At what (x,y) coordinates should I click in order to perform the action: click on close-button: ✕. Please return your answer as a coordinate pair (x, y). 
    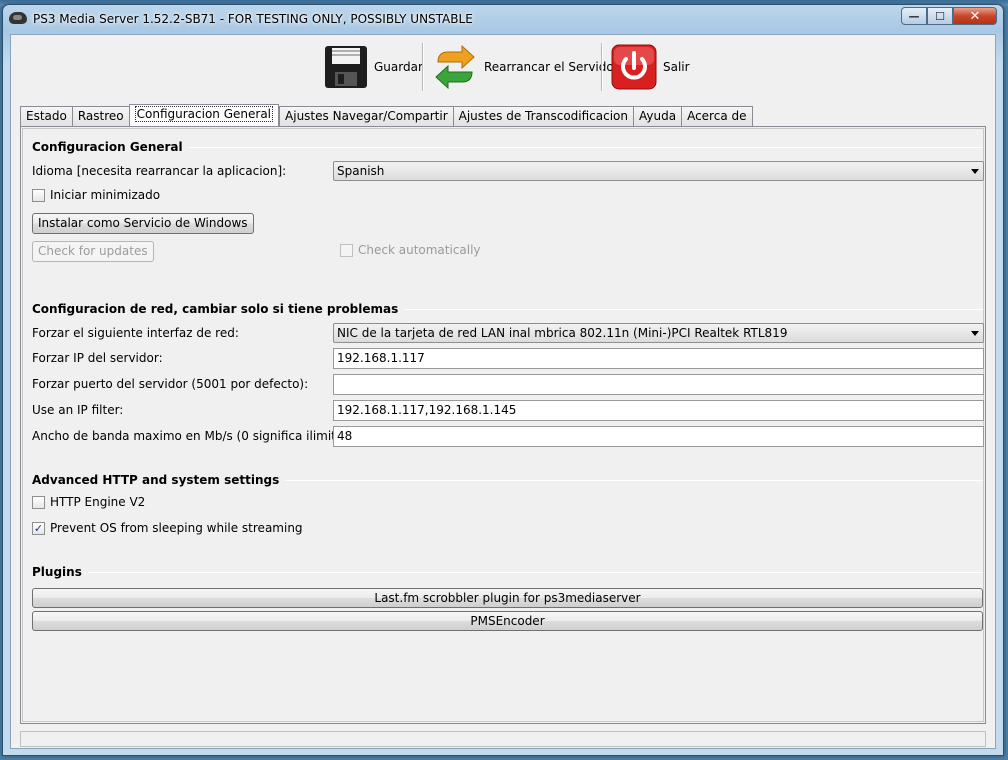
    Looking at the image, I should click on (975, 16).